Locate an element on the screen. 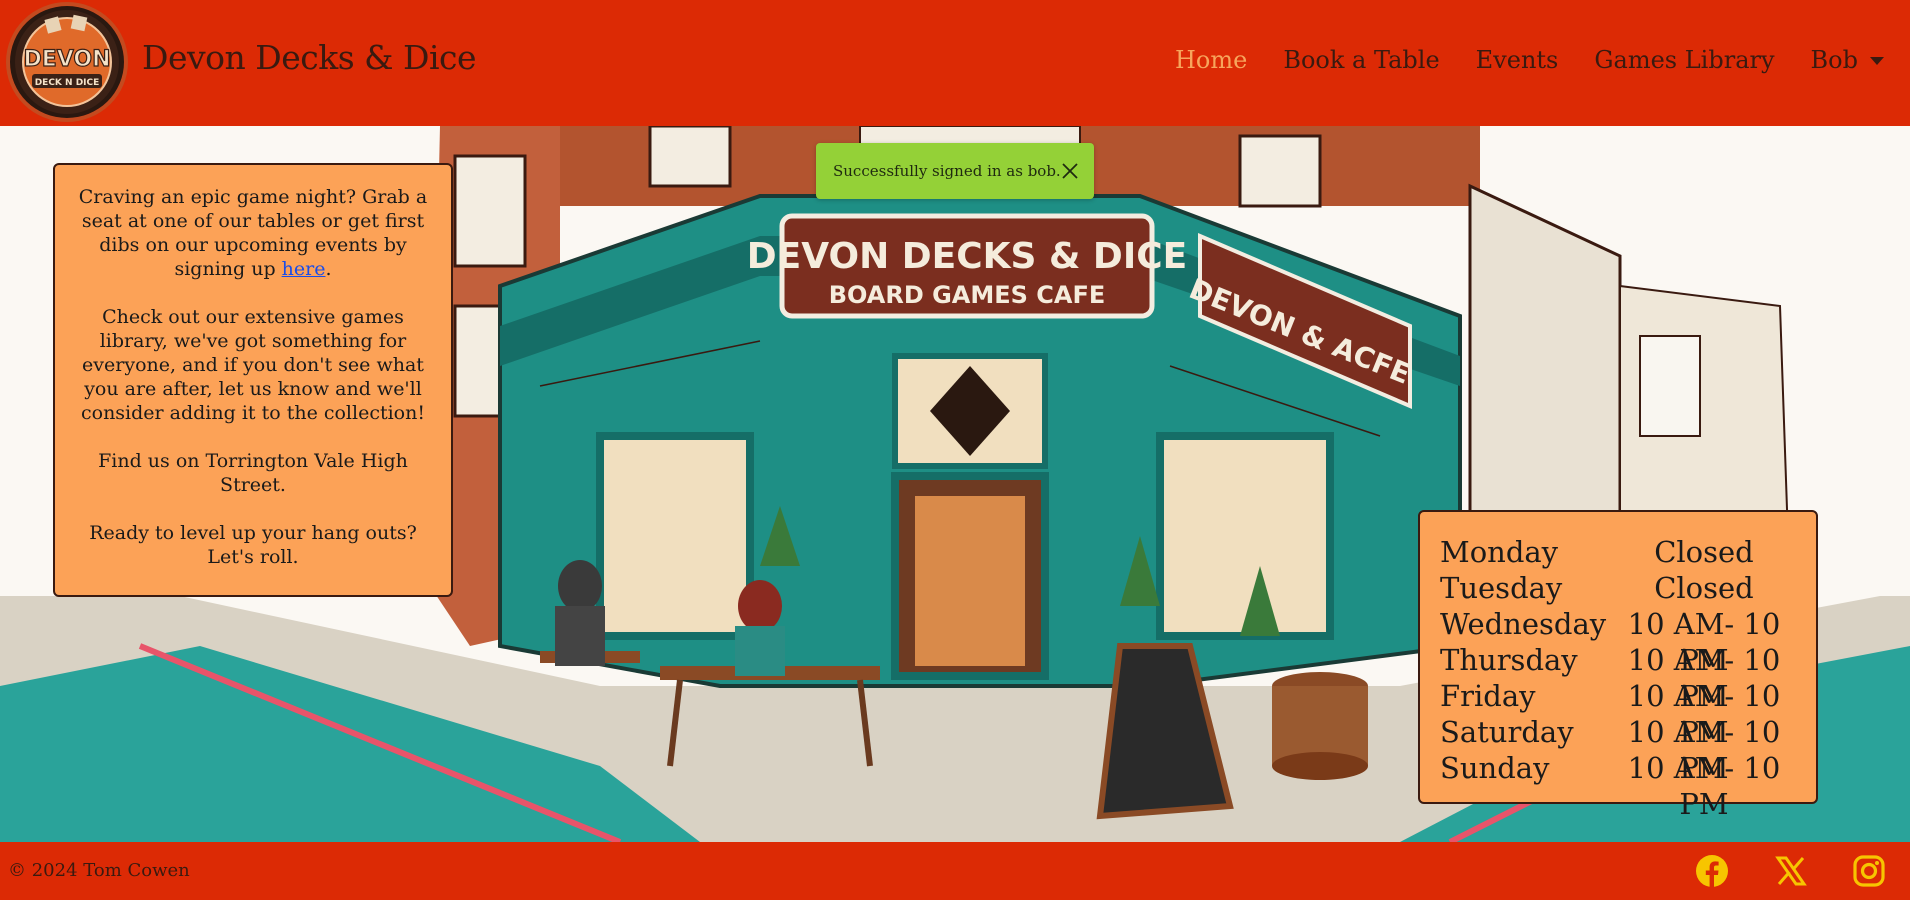  hours-row: Monday Closed is located at coordinates (1628, 552).